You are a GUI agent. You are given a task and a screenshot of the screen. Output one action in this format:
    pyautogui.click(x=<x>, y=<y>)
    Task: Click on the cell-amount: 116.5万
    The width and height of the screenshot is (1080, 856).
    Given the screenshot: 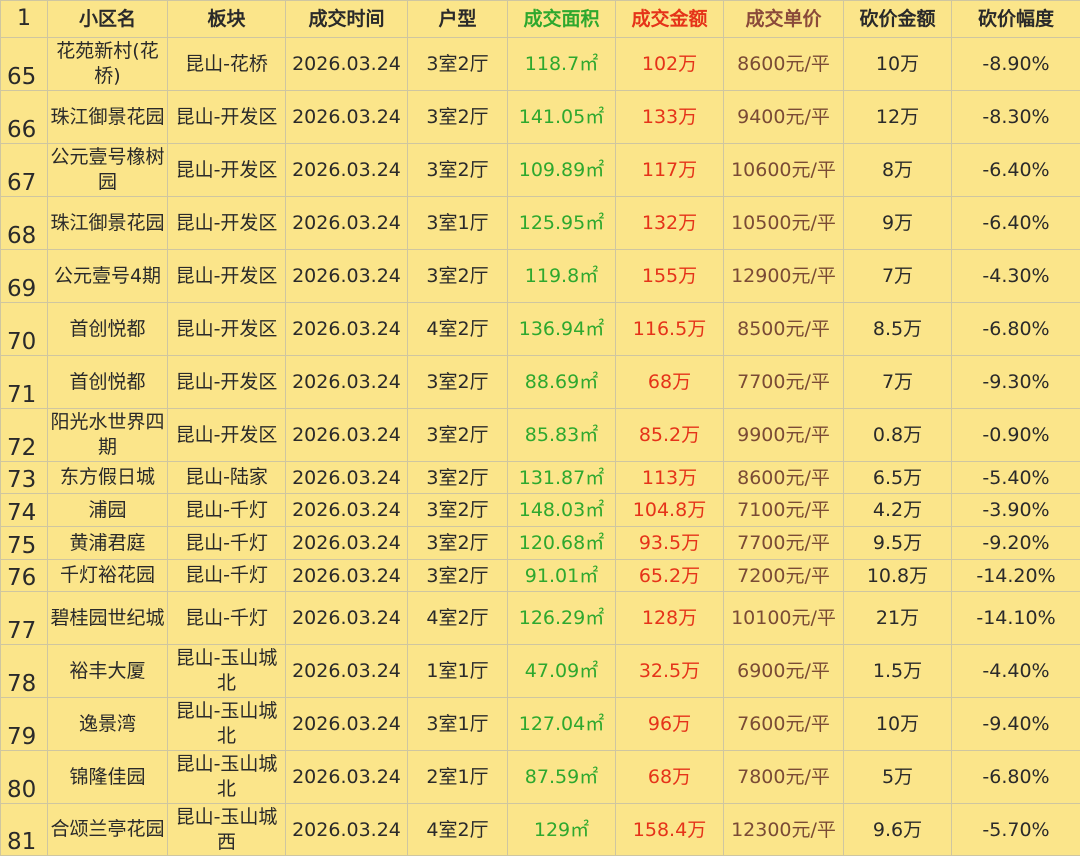 What is the action you would take?
    pyautogui.click(x=670, y=329)
    